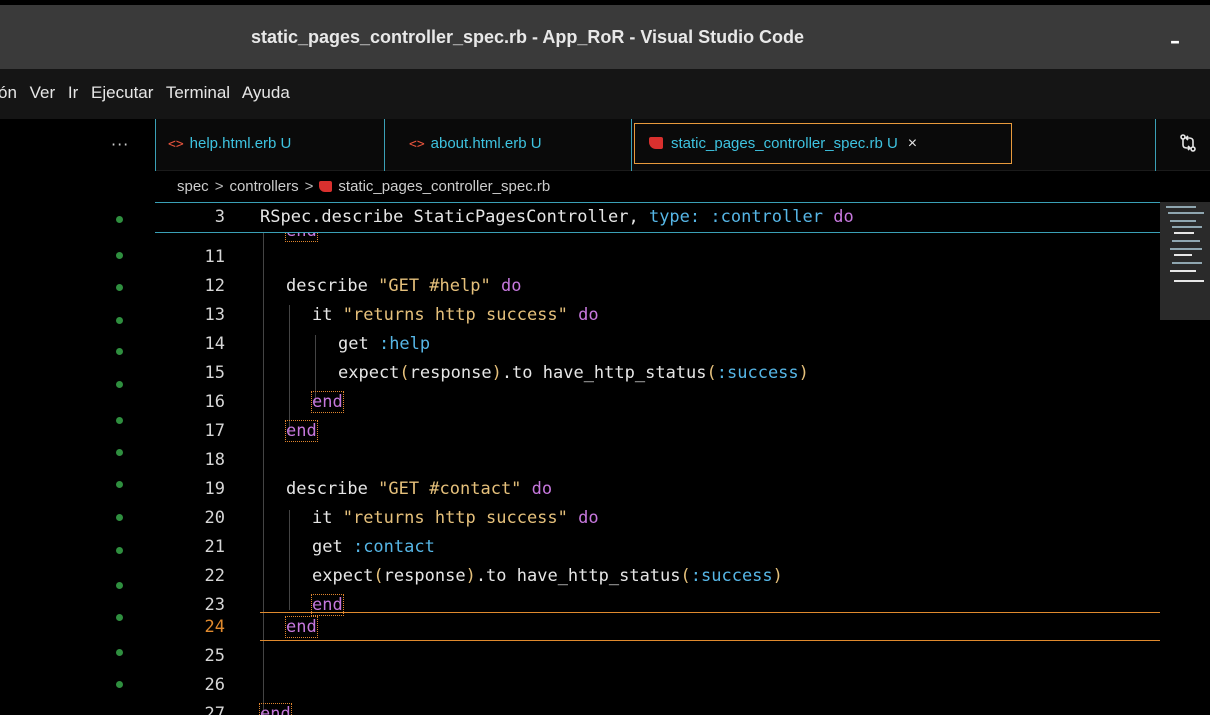 The image size is (1210, 715). Describe the element at coordinates (214, 402) in the screenshot. I see `line-number: 16` at that location.